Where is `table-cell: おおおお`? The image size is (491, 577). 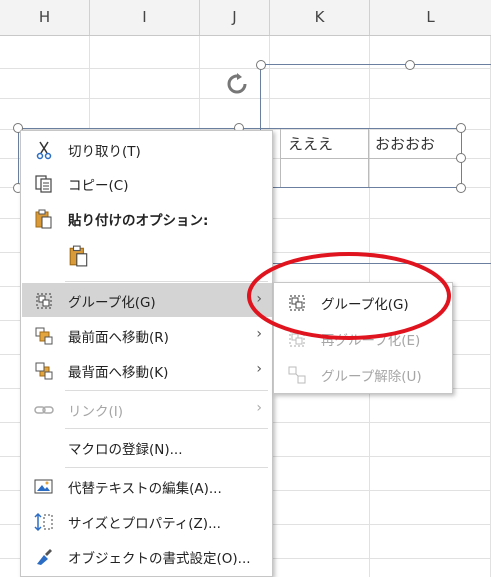
table-cell: おおおお is located at coordinates (405, 144).